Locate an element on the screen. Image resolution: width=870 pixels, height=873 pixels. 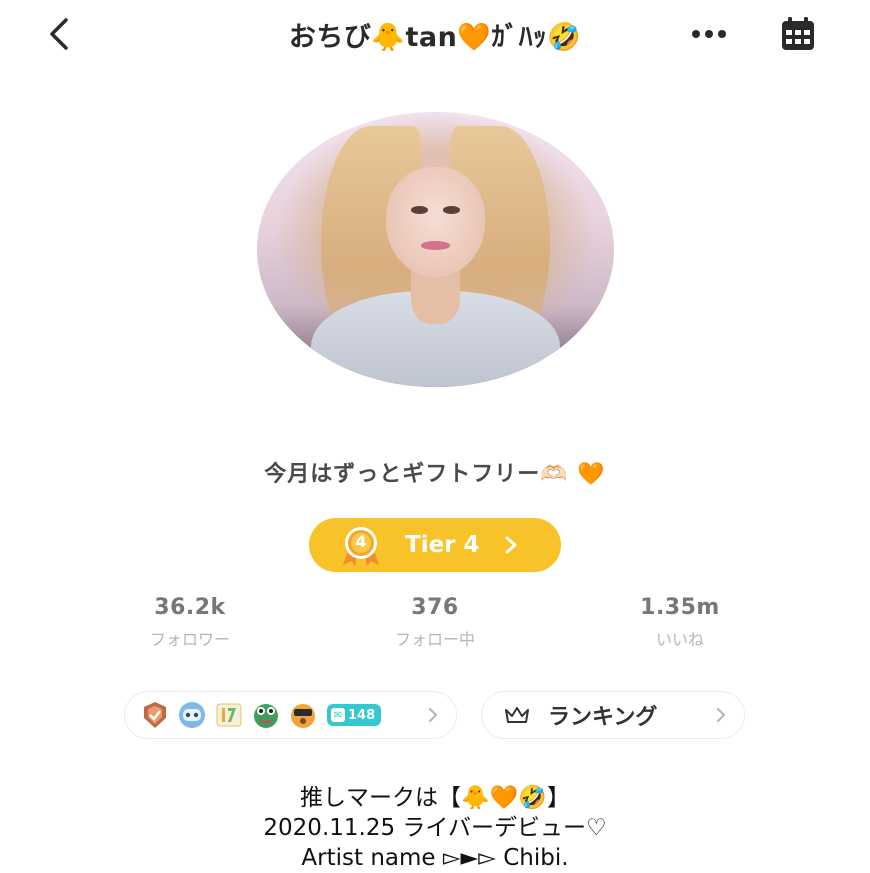
crown-icon is located at coordinates (517, 715).